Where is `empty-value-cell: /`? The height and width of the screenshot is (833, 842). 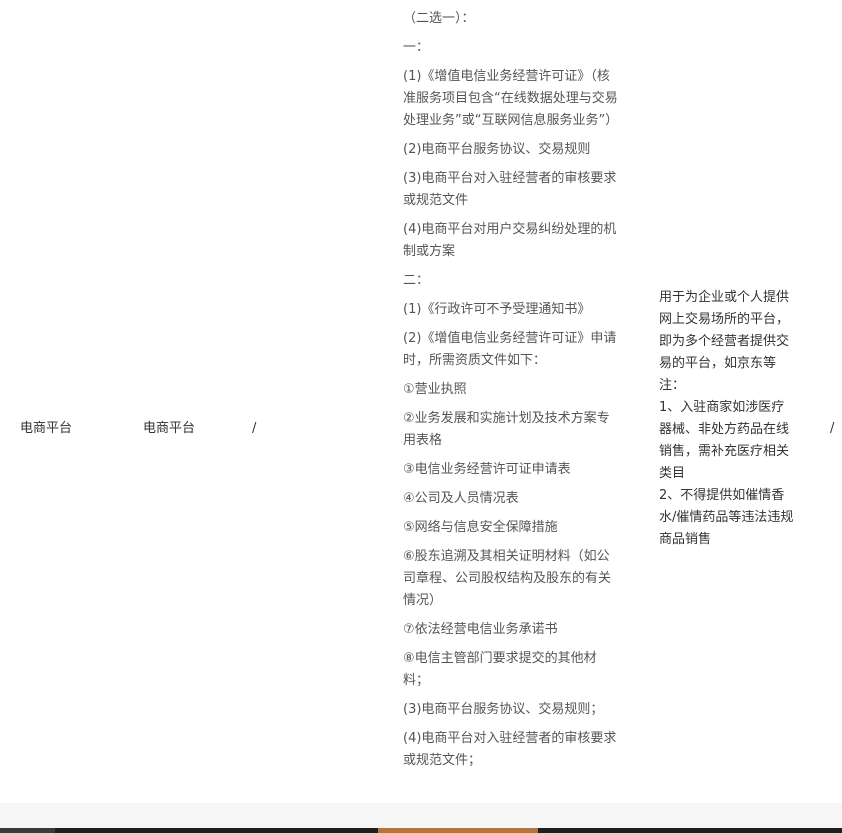 empty-value-cell: / is located at coordinates (254, 428).